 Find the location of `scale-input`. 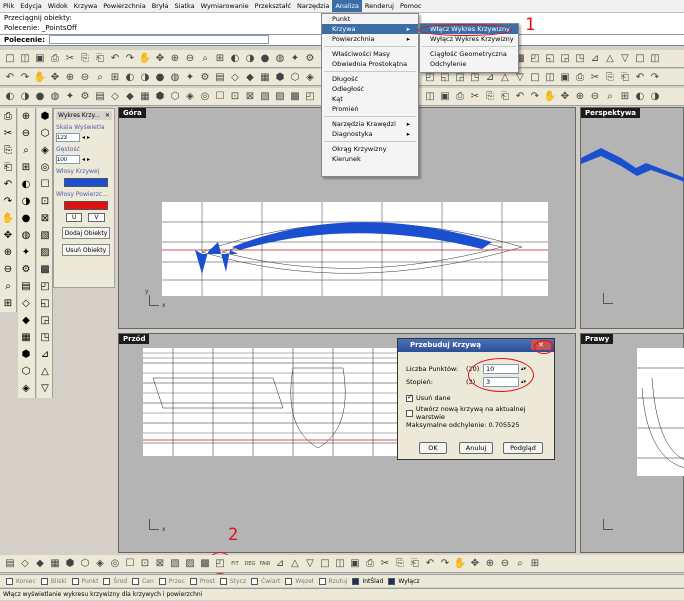

scale-input is located at coordinates (68, 137).